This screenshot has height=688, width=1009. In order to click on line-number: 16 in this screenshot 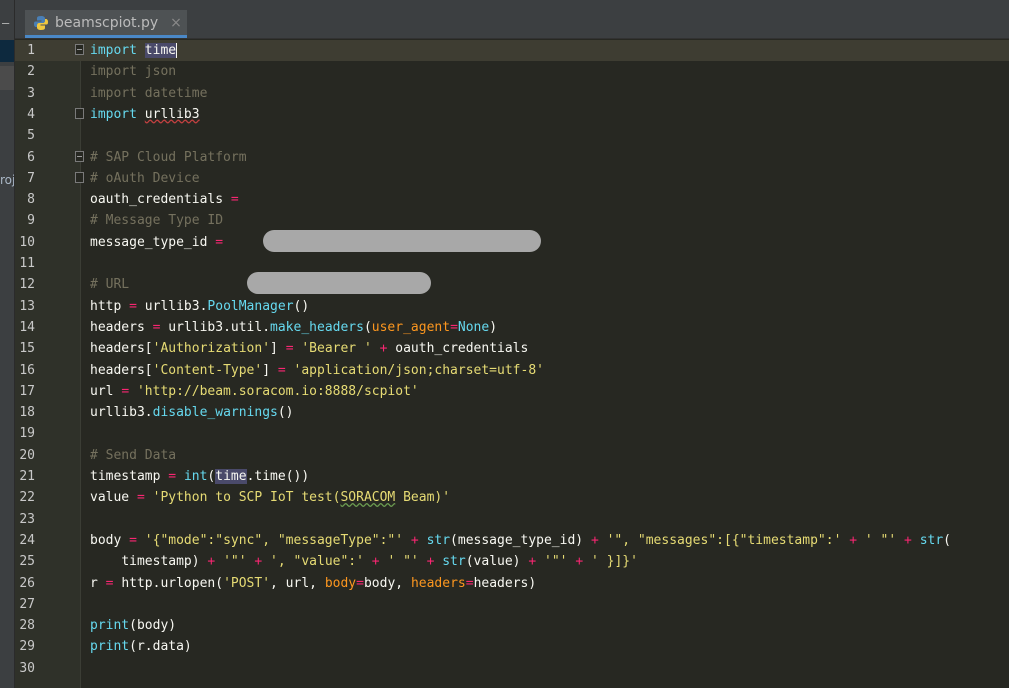, I will do `click(27, 370)`.